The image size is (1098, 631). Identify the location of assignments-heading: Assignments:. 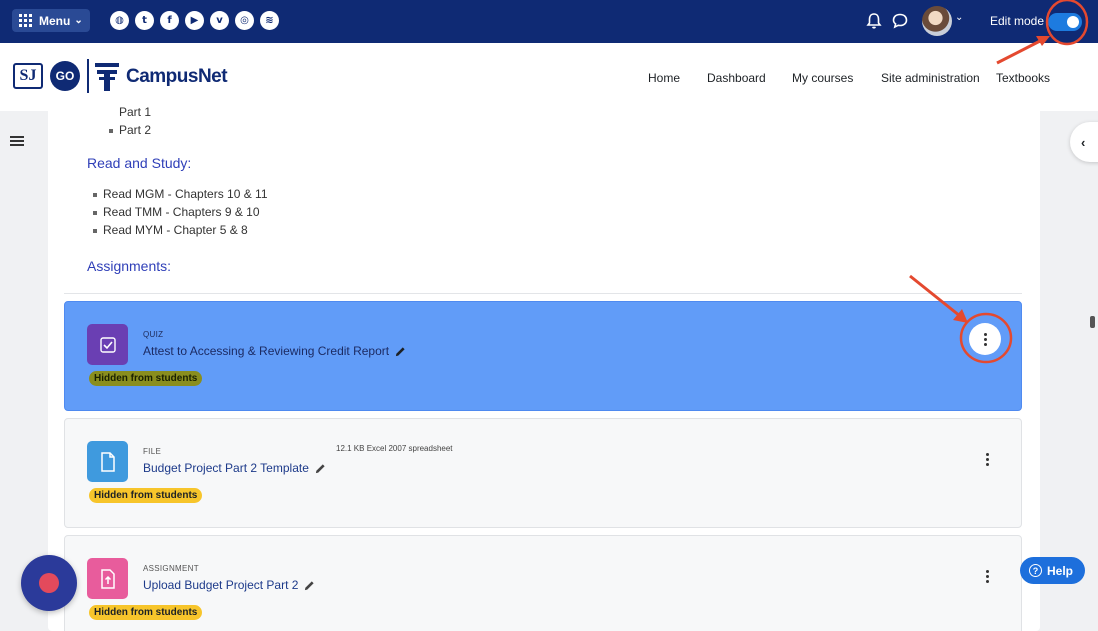
(129, 266).